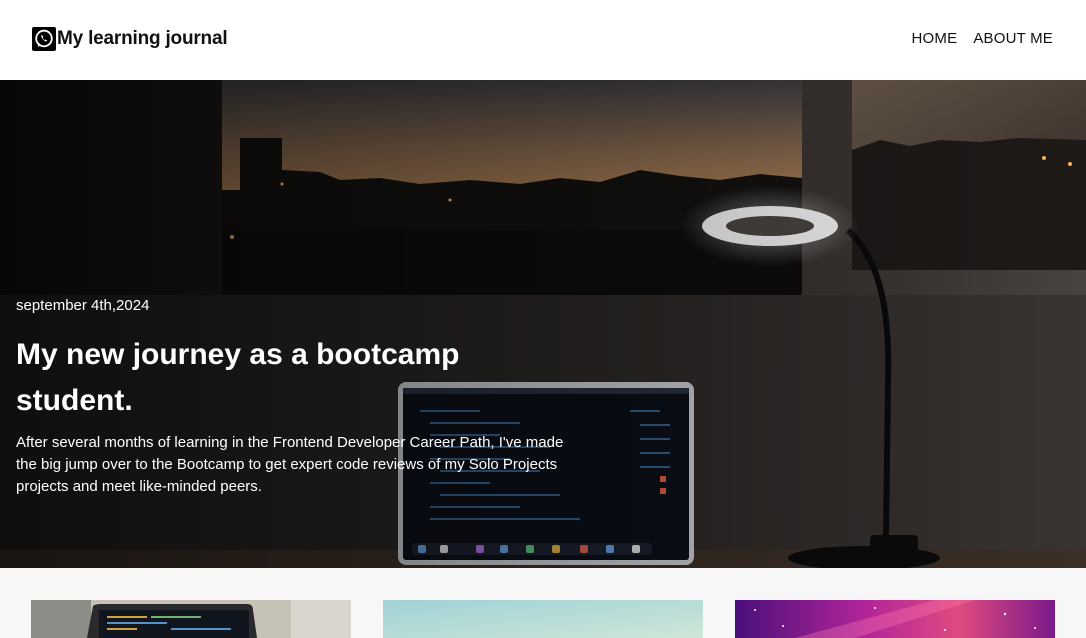 The image size is (1086, 638). Describe the element at coordinates (142, 38) in the screenshot. I see `site-title: My learning journal` at that location.